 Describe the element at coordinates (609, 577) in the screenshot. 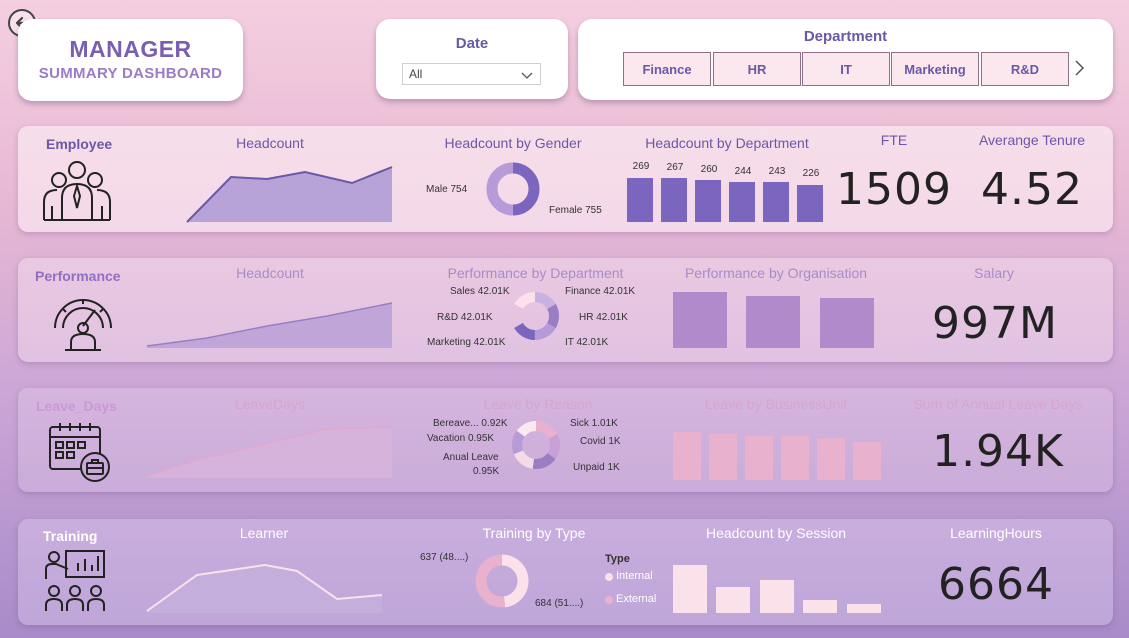

I see `legend-dot-internal` at that location.